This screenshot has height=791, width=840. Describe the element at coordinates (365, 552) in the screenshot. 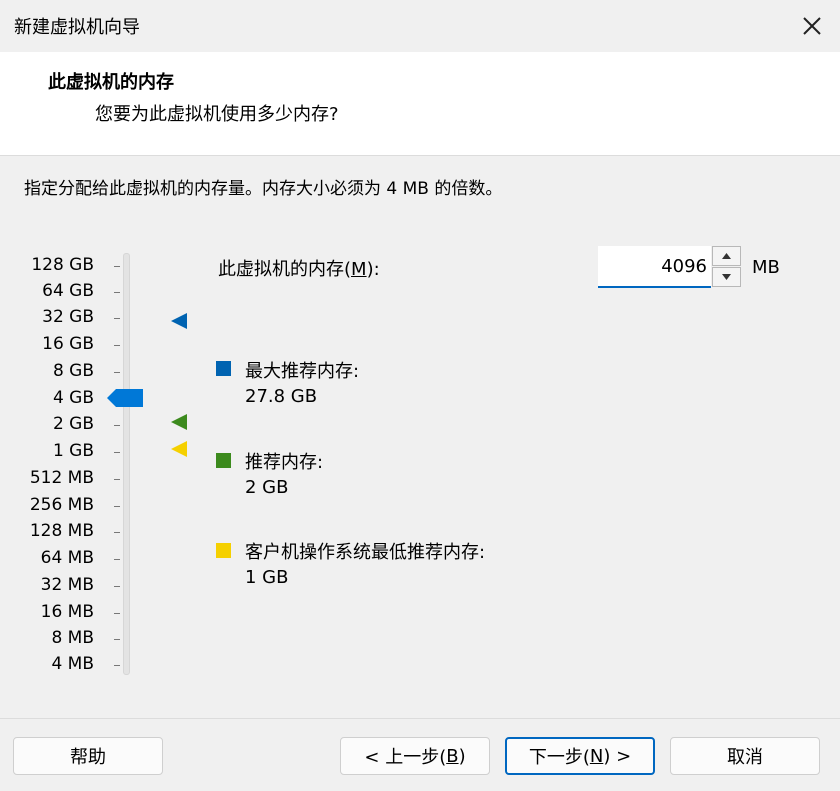

I see `minimum-label: 客户机操作系统最低推荐内存:` at that location.